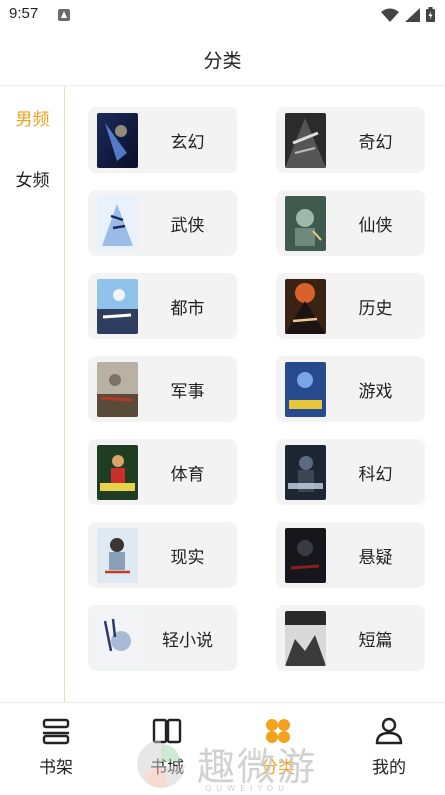 Image resolution: width=445 pixels, height=795 pixels. Describe the element at coordinates (350, 472) in the screenshot. I see `category-card-kehuan: 科幻` at that location.